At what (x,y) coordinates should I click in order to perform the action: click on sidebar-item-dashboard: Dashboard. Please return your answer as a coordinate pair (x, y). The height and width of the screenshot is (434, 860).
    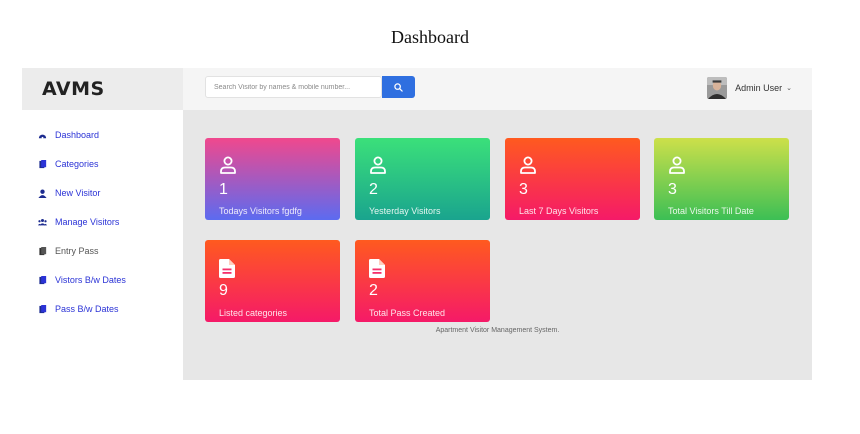
    Looking at the image, I should click on (68, 135).